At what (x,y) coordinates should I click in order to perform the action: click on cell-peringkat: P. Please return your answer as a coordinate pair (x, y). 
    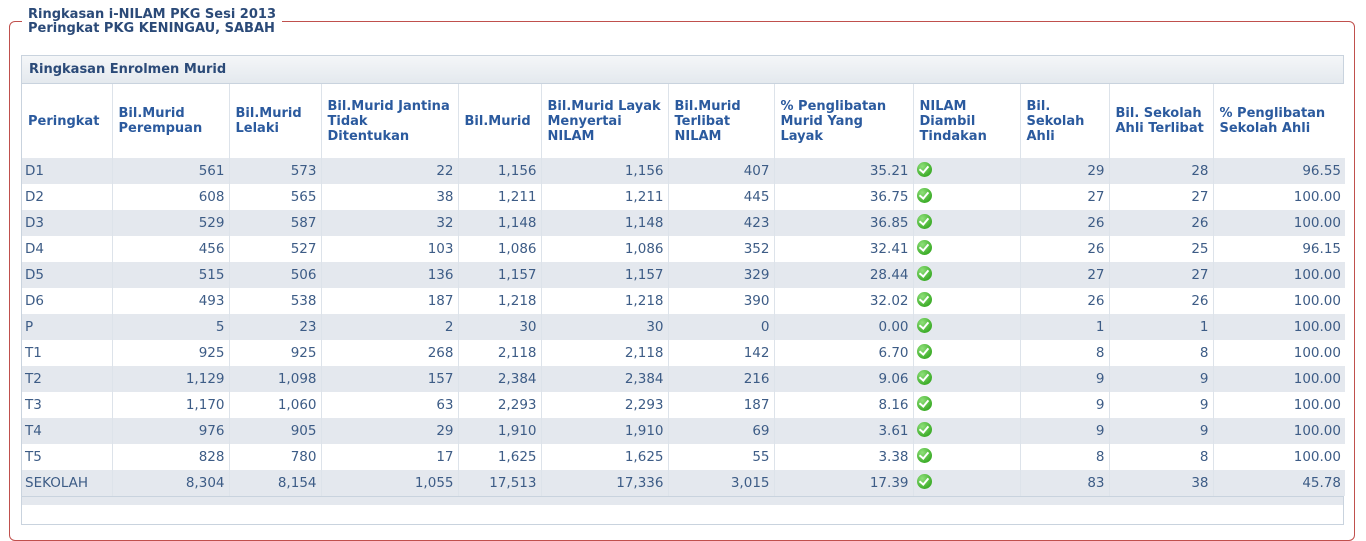
    Looking at the image, I should click on (67, 327).